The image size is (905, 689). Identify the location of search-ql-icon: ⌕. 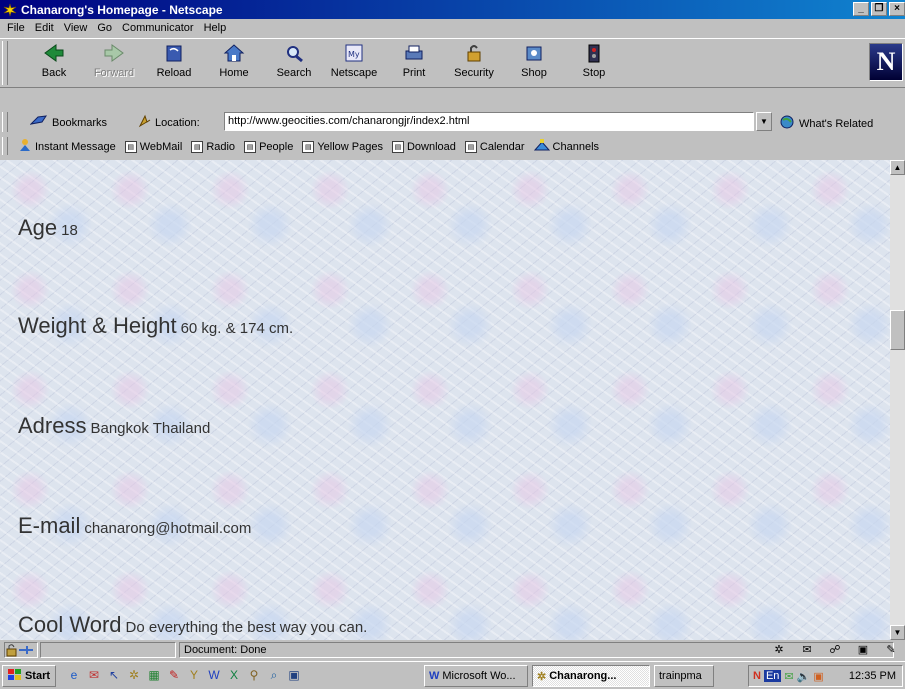
(274, 675).